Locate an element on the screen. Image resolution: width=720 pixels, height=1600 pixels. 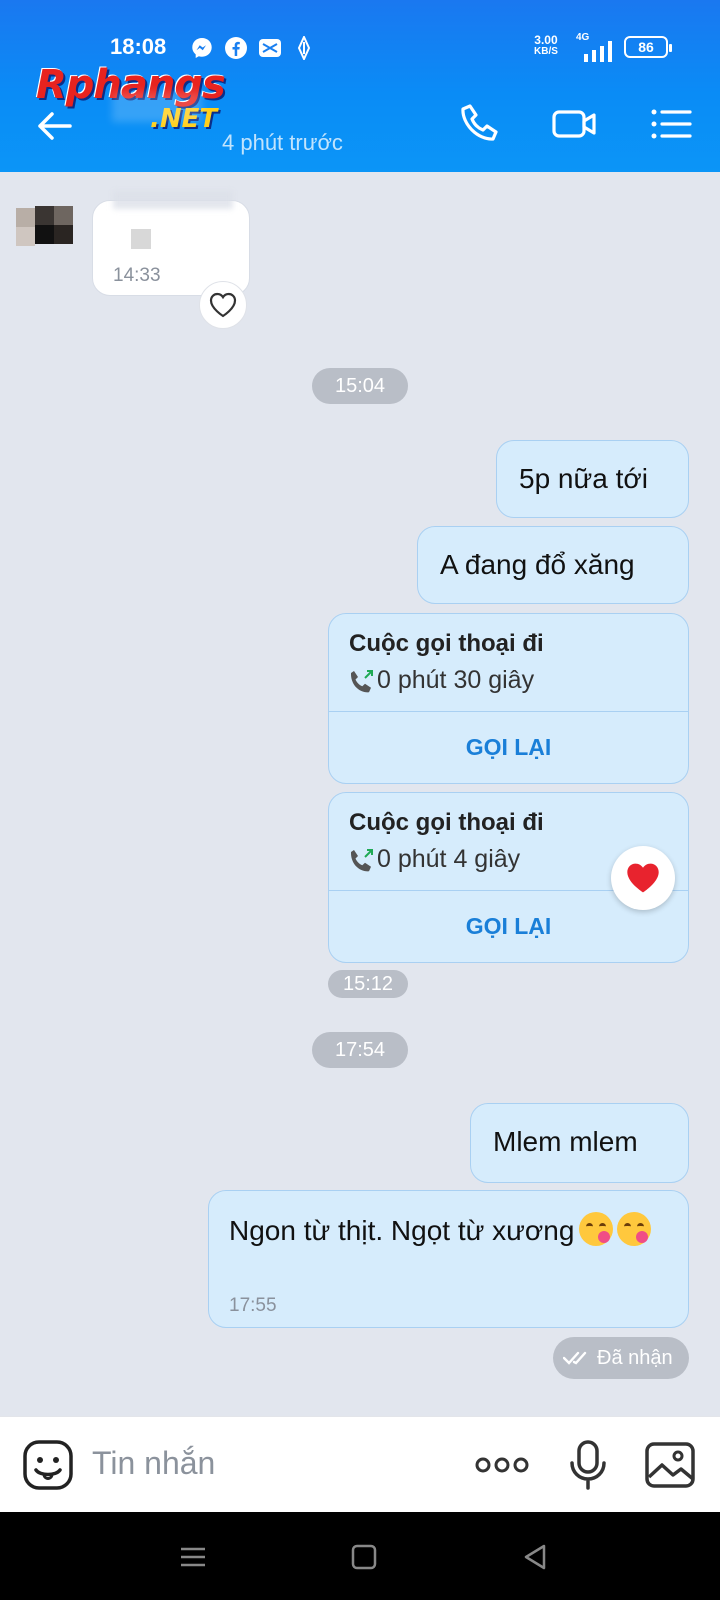
heart-reaction is located at coordinates (643, 878).